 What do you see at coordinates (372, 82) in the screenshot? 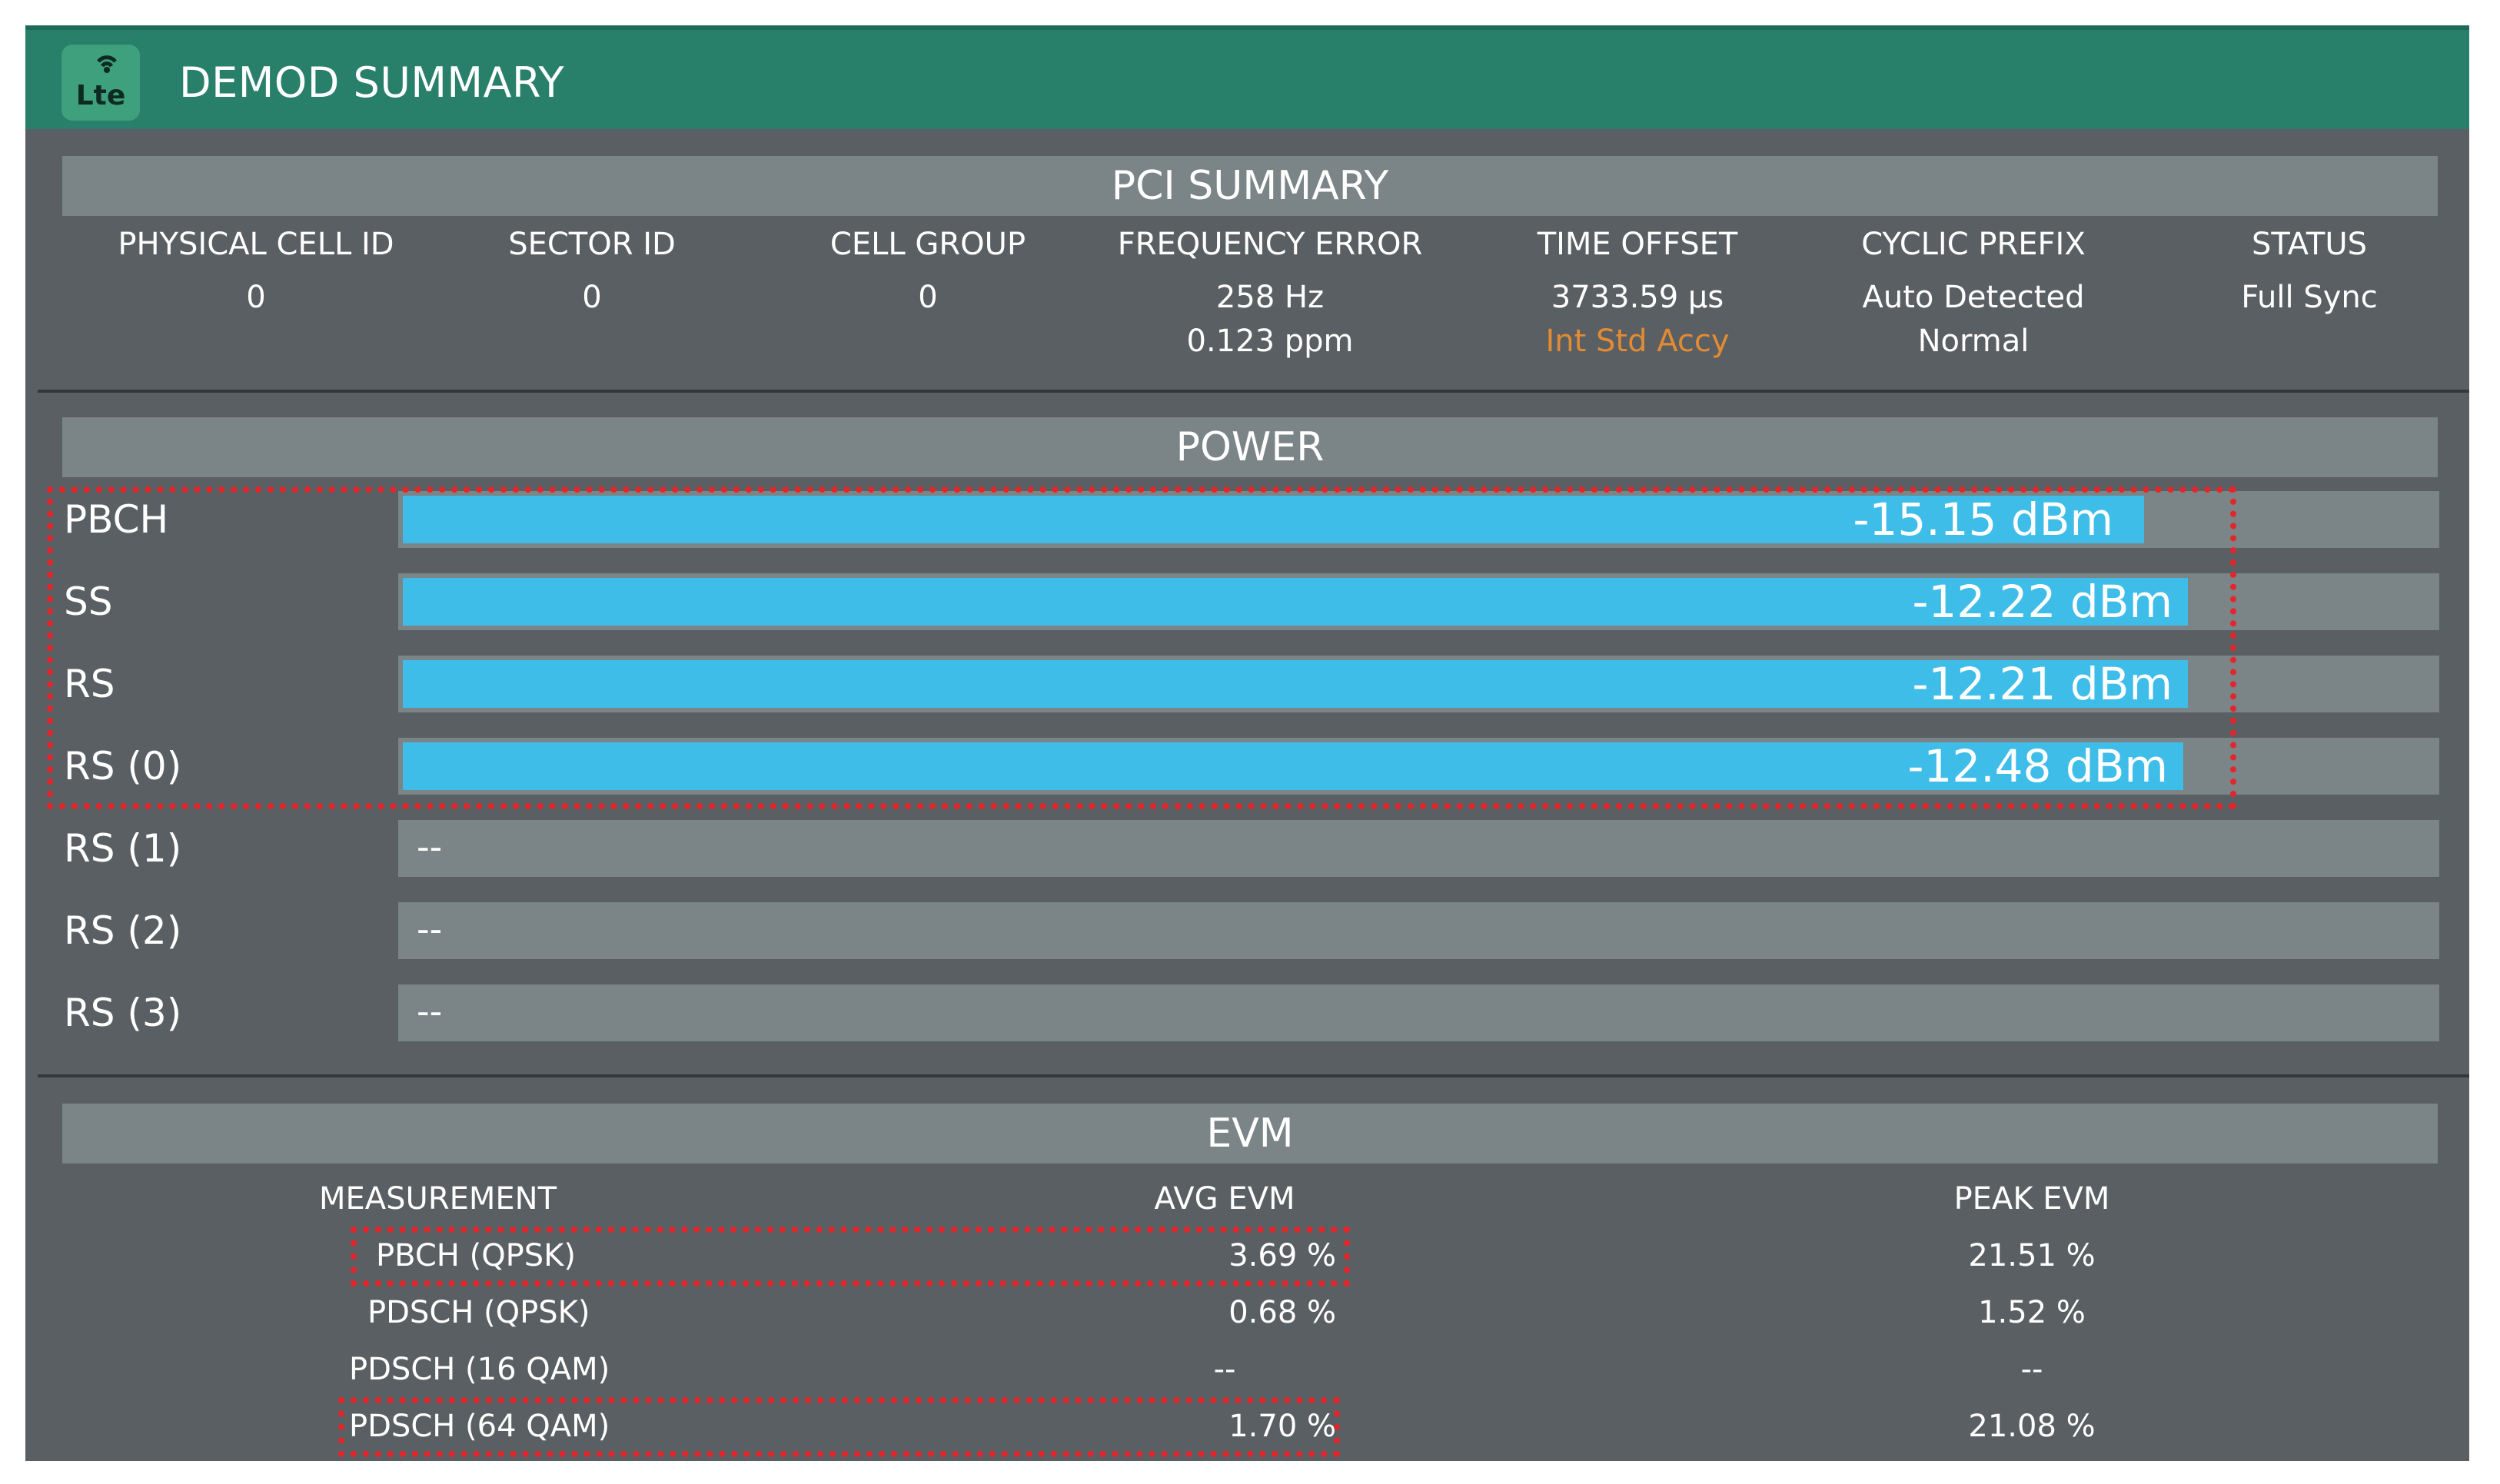
I see `window-title: DEMOD SUMMARY` at bounding box center [372, 82].